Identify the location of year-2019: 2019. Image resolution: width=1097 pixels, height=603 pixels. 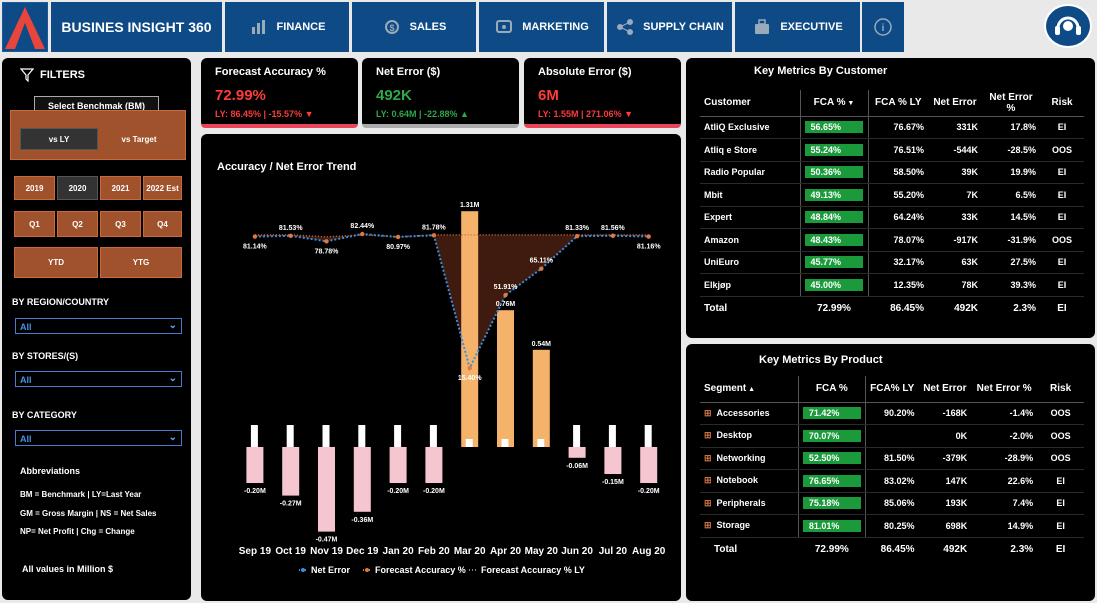
(34, 188).